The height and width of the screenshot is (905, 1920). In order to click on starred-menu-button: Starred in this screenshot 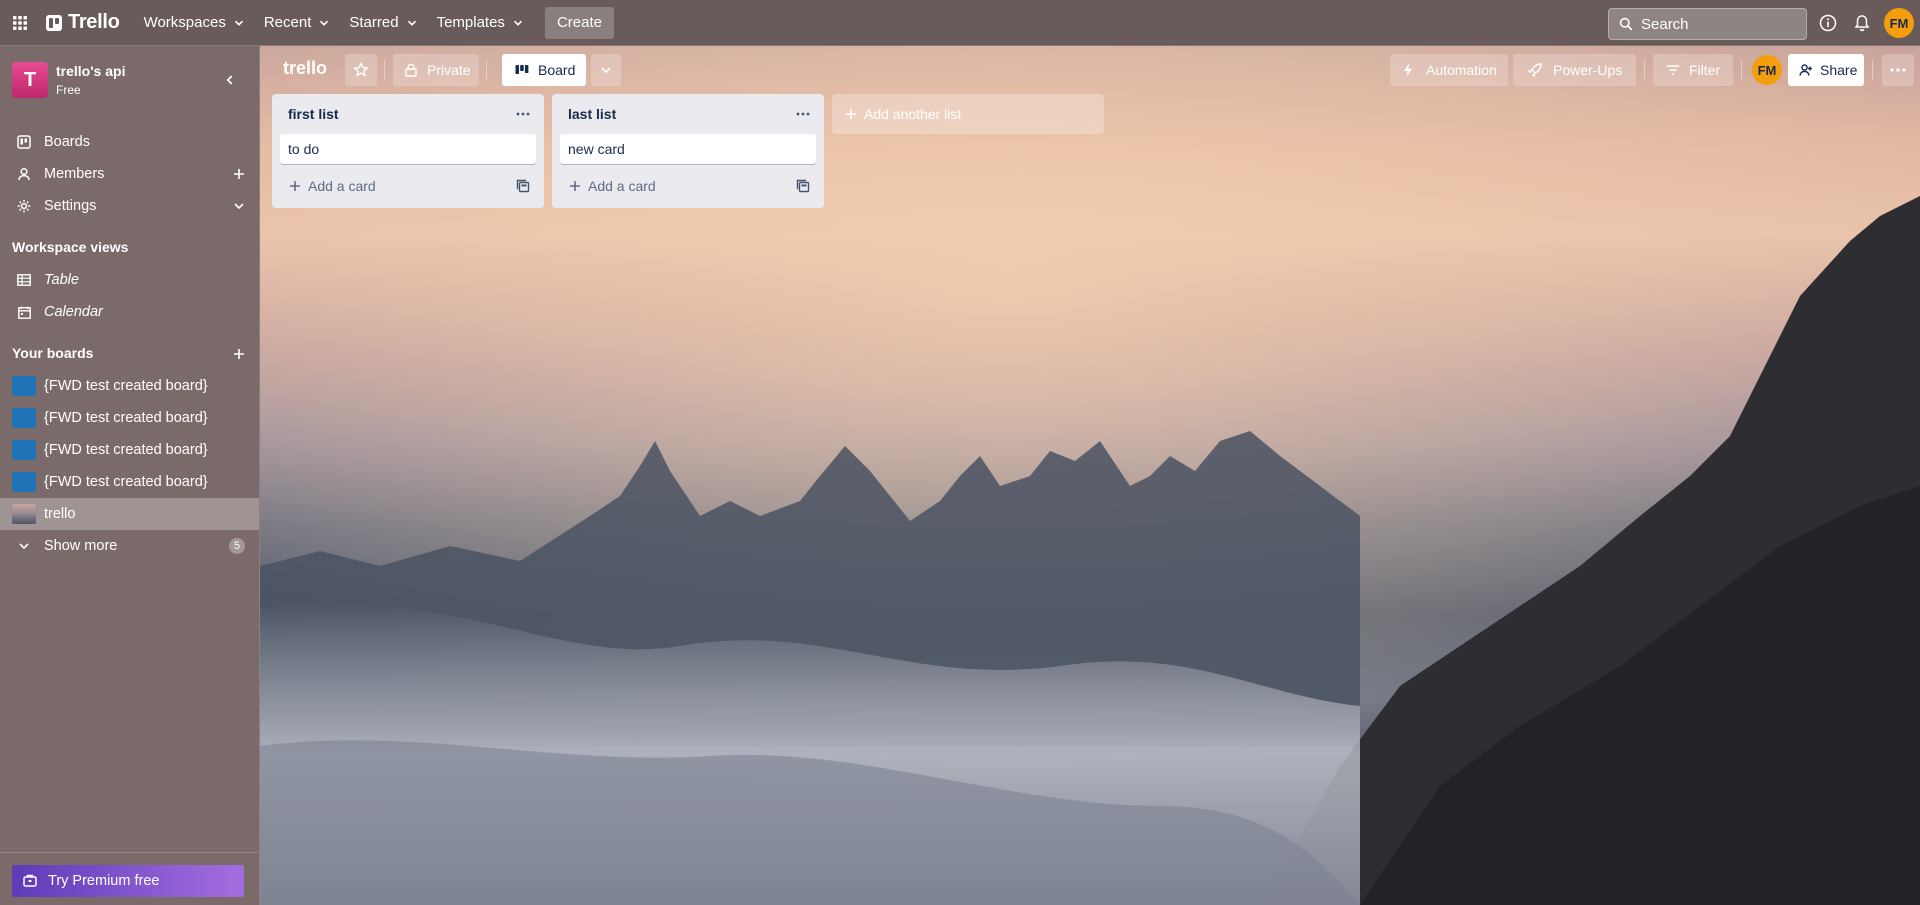, I will do `click(382, 23)`.